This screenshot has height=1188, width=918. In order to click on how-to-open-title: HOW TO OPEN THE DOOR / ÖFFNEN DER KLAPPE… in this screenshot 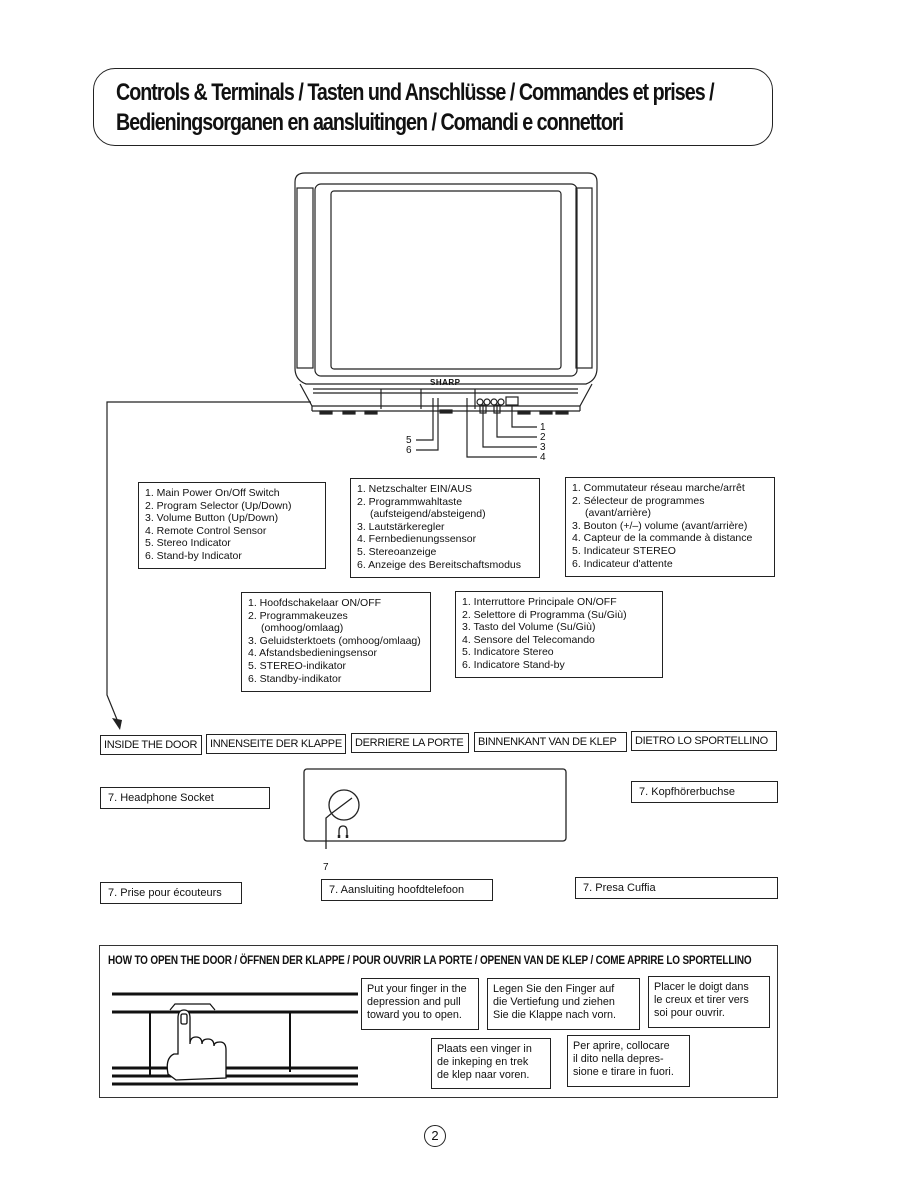, I will do `click(430, 960)`.